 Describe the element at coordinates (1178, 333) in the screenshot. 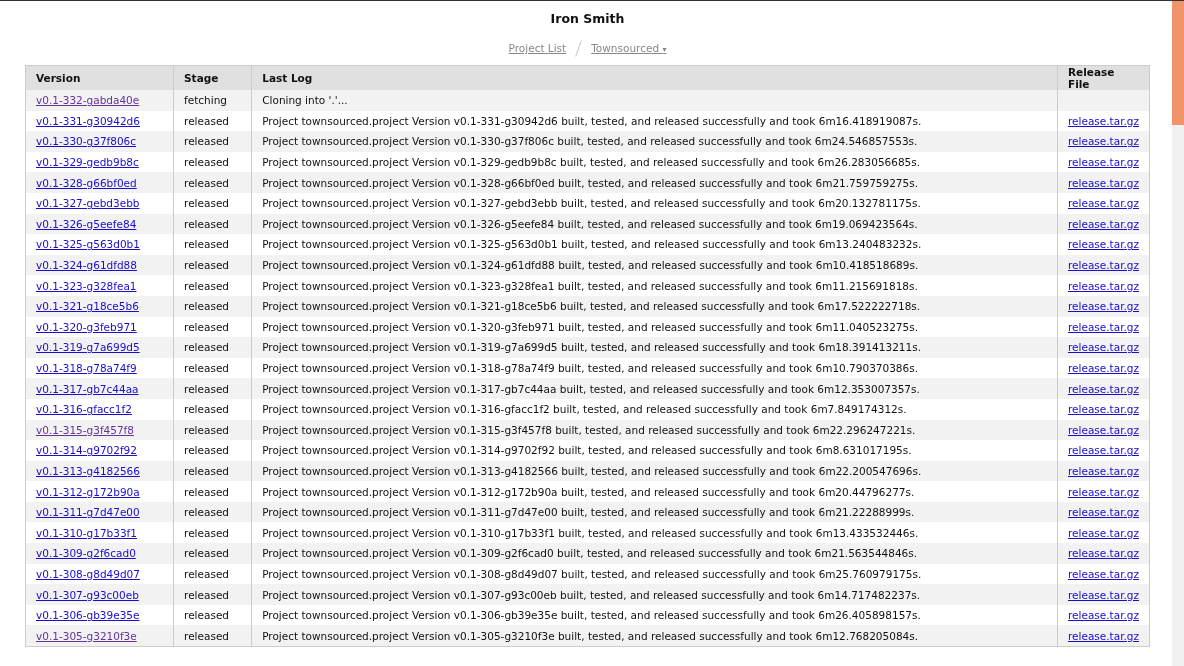

I see `scrollbar` at that location.